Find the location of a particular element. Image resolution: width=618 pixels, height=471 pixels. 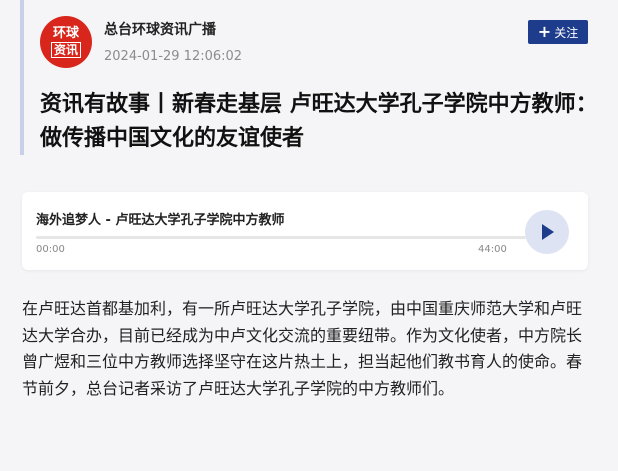

audio-title: 海外追梦人 - 卢旺达大学孔子学院中方教师 is located at coordinates (160, 220).